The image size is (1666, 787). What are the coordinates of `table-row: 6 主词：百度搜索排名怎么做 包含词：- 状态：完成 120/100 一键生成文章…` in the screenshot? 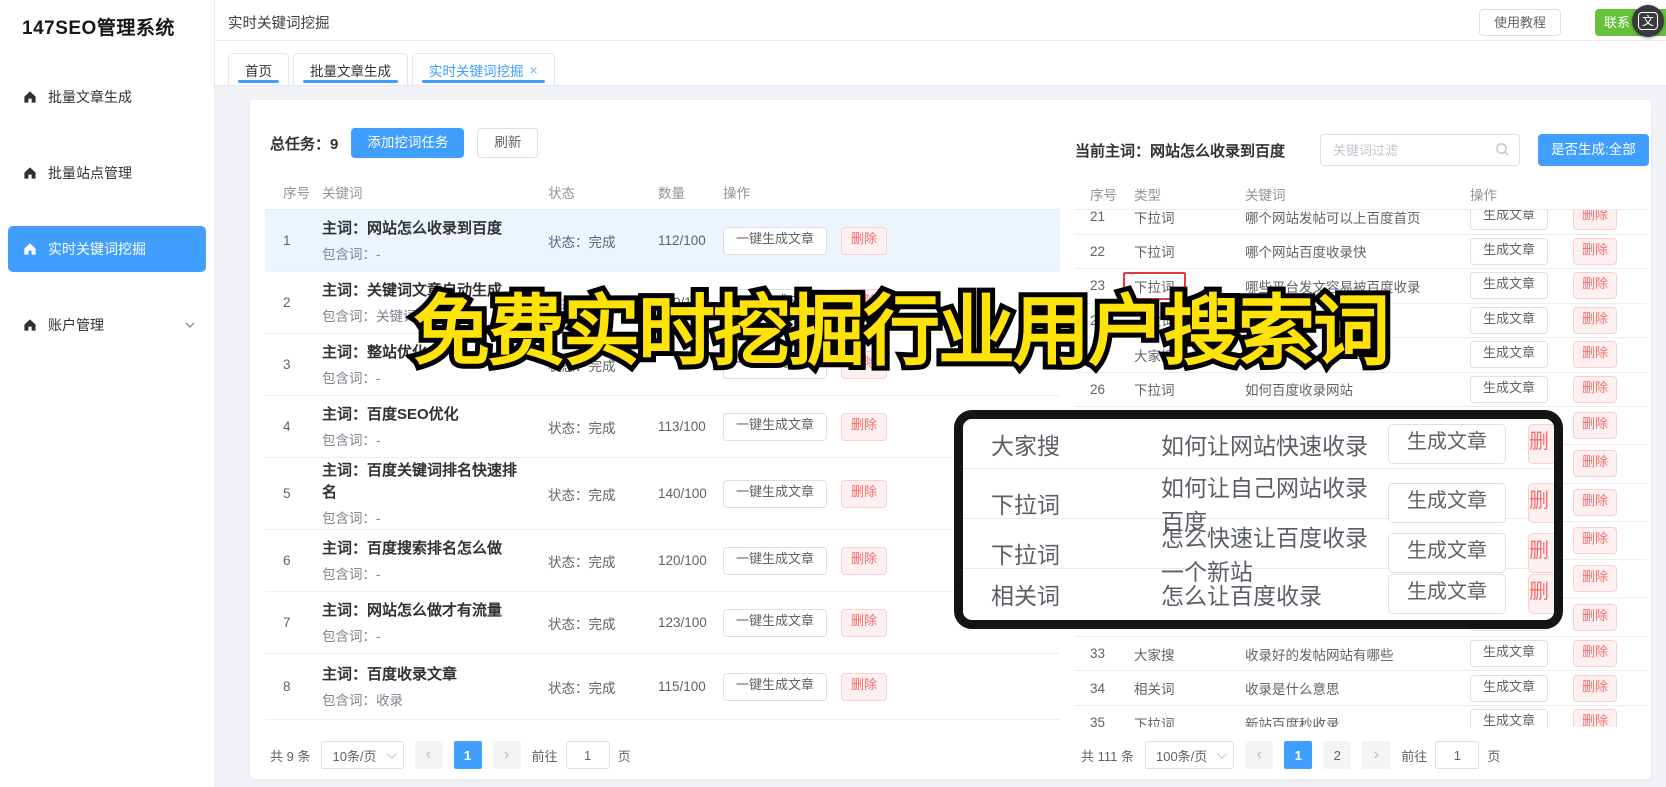 It's located at (662, 561).